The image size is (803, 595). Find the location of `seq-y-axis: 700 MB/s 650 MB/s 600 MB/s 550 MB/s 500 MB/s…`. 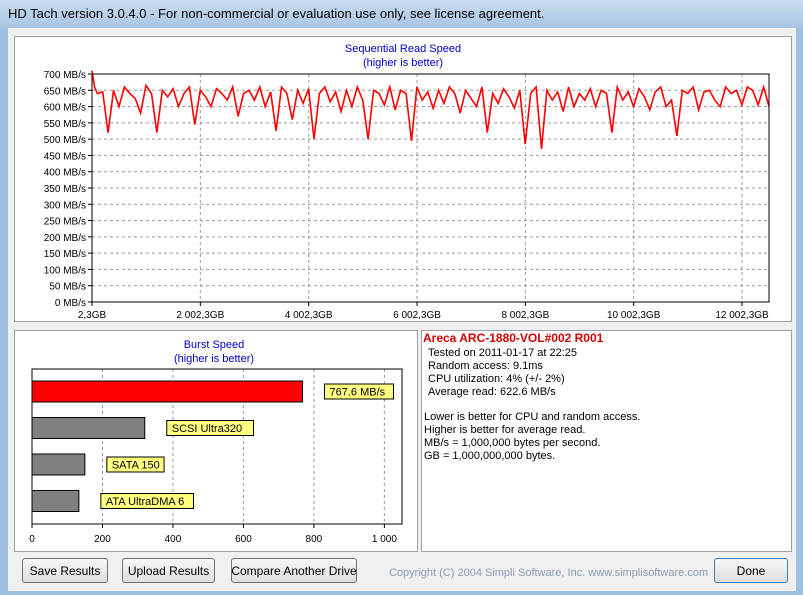

seq-y-axis: 700 MB/s 650 MB/s 600 MB/s 550 MB/s 500 MB/s… is located at coordinates (68, 189).